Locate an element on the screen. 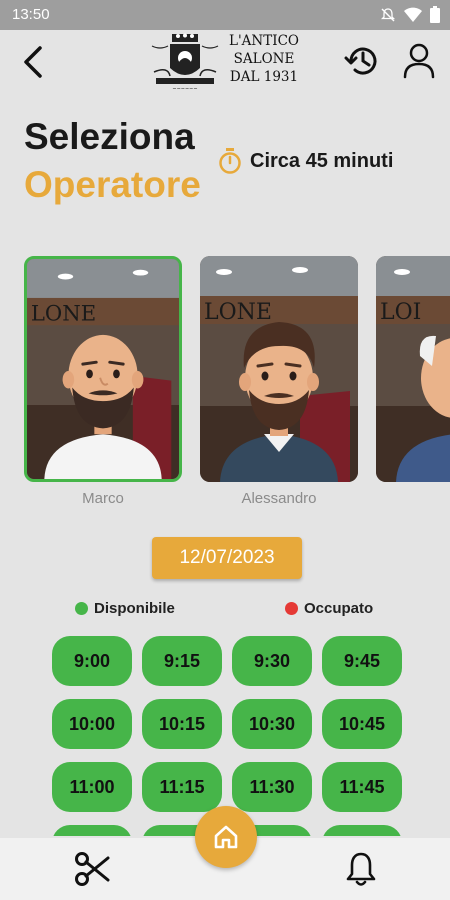  mute-icon is located at coordinates (388, 17).